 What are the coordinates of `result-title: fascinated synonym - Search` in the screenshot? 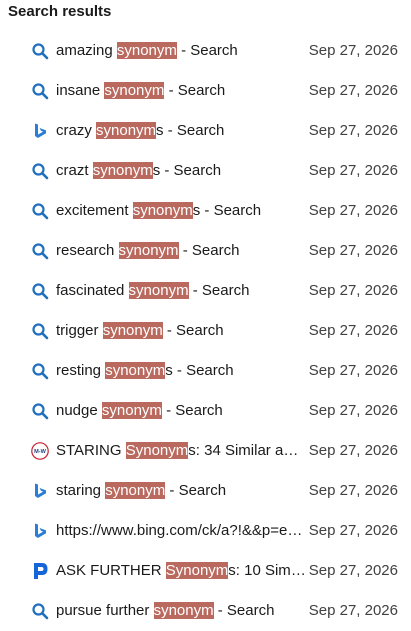 It's located at (181, 291).